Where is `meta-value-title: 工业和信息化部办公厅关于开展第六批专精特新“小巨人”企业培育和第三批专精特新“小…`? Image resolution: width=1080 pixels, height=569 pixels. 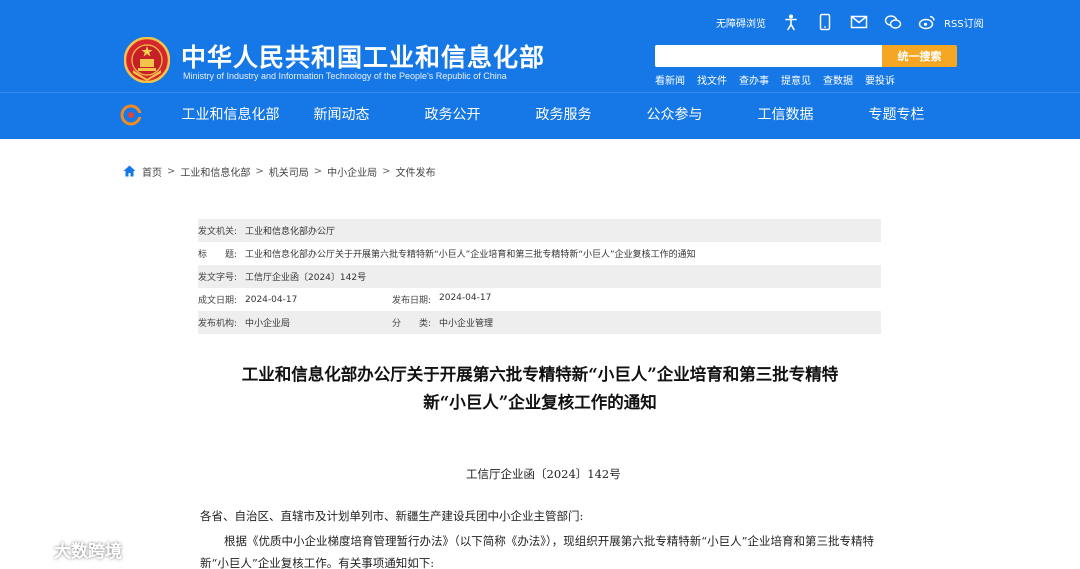
meta-value-title: 工业和信息化部办公厅关于开展第六批专精特新“小巨人”企业培育和第三批专精特新“小… is located at coordinates (470, 255).